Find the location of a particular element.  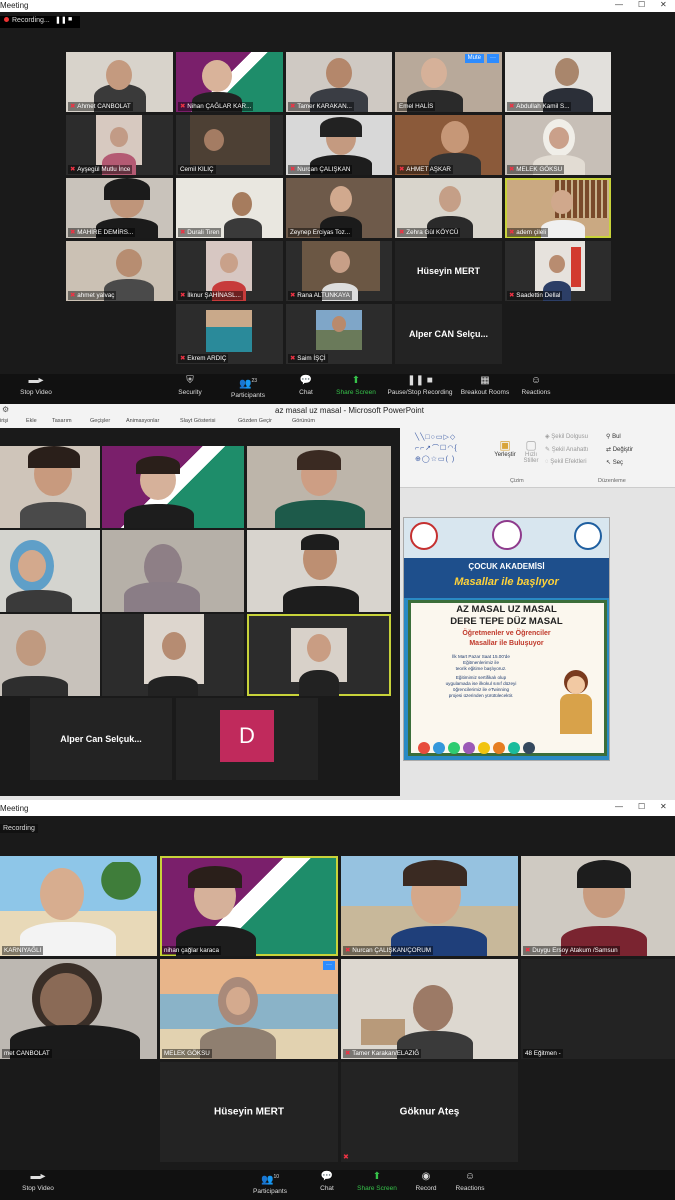

participant-tile: ✖ Ahmet CANBOLAT is located at coordinates (119, 82).